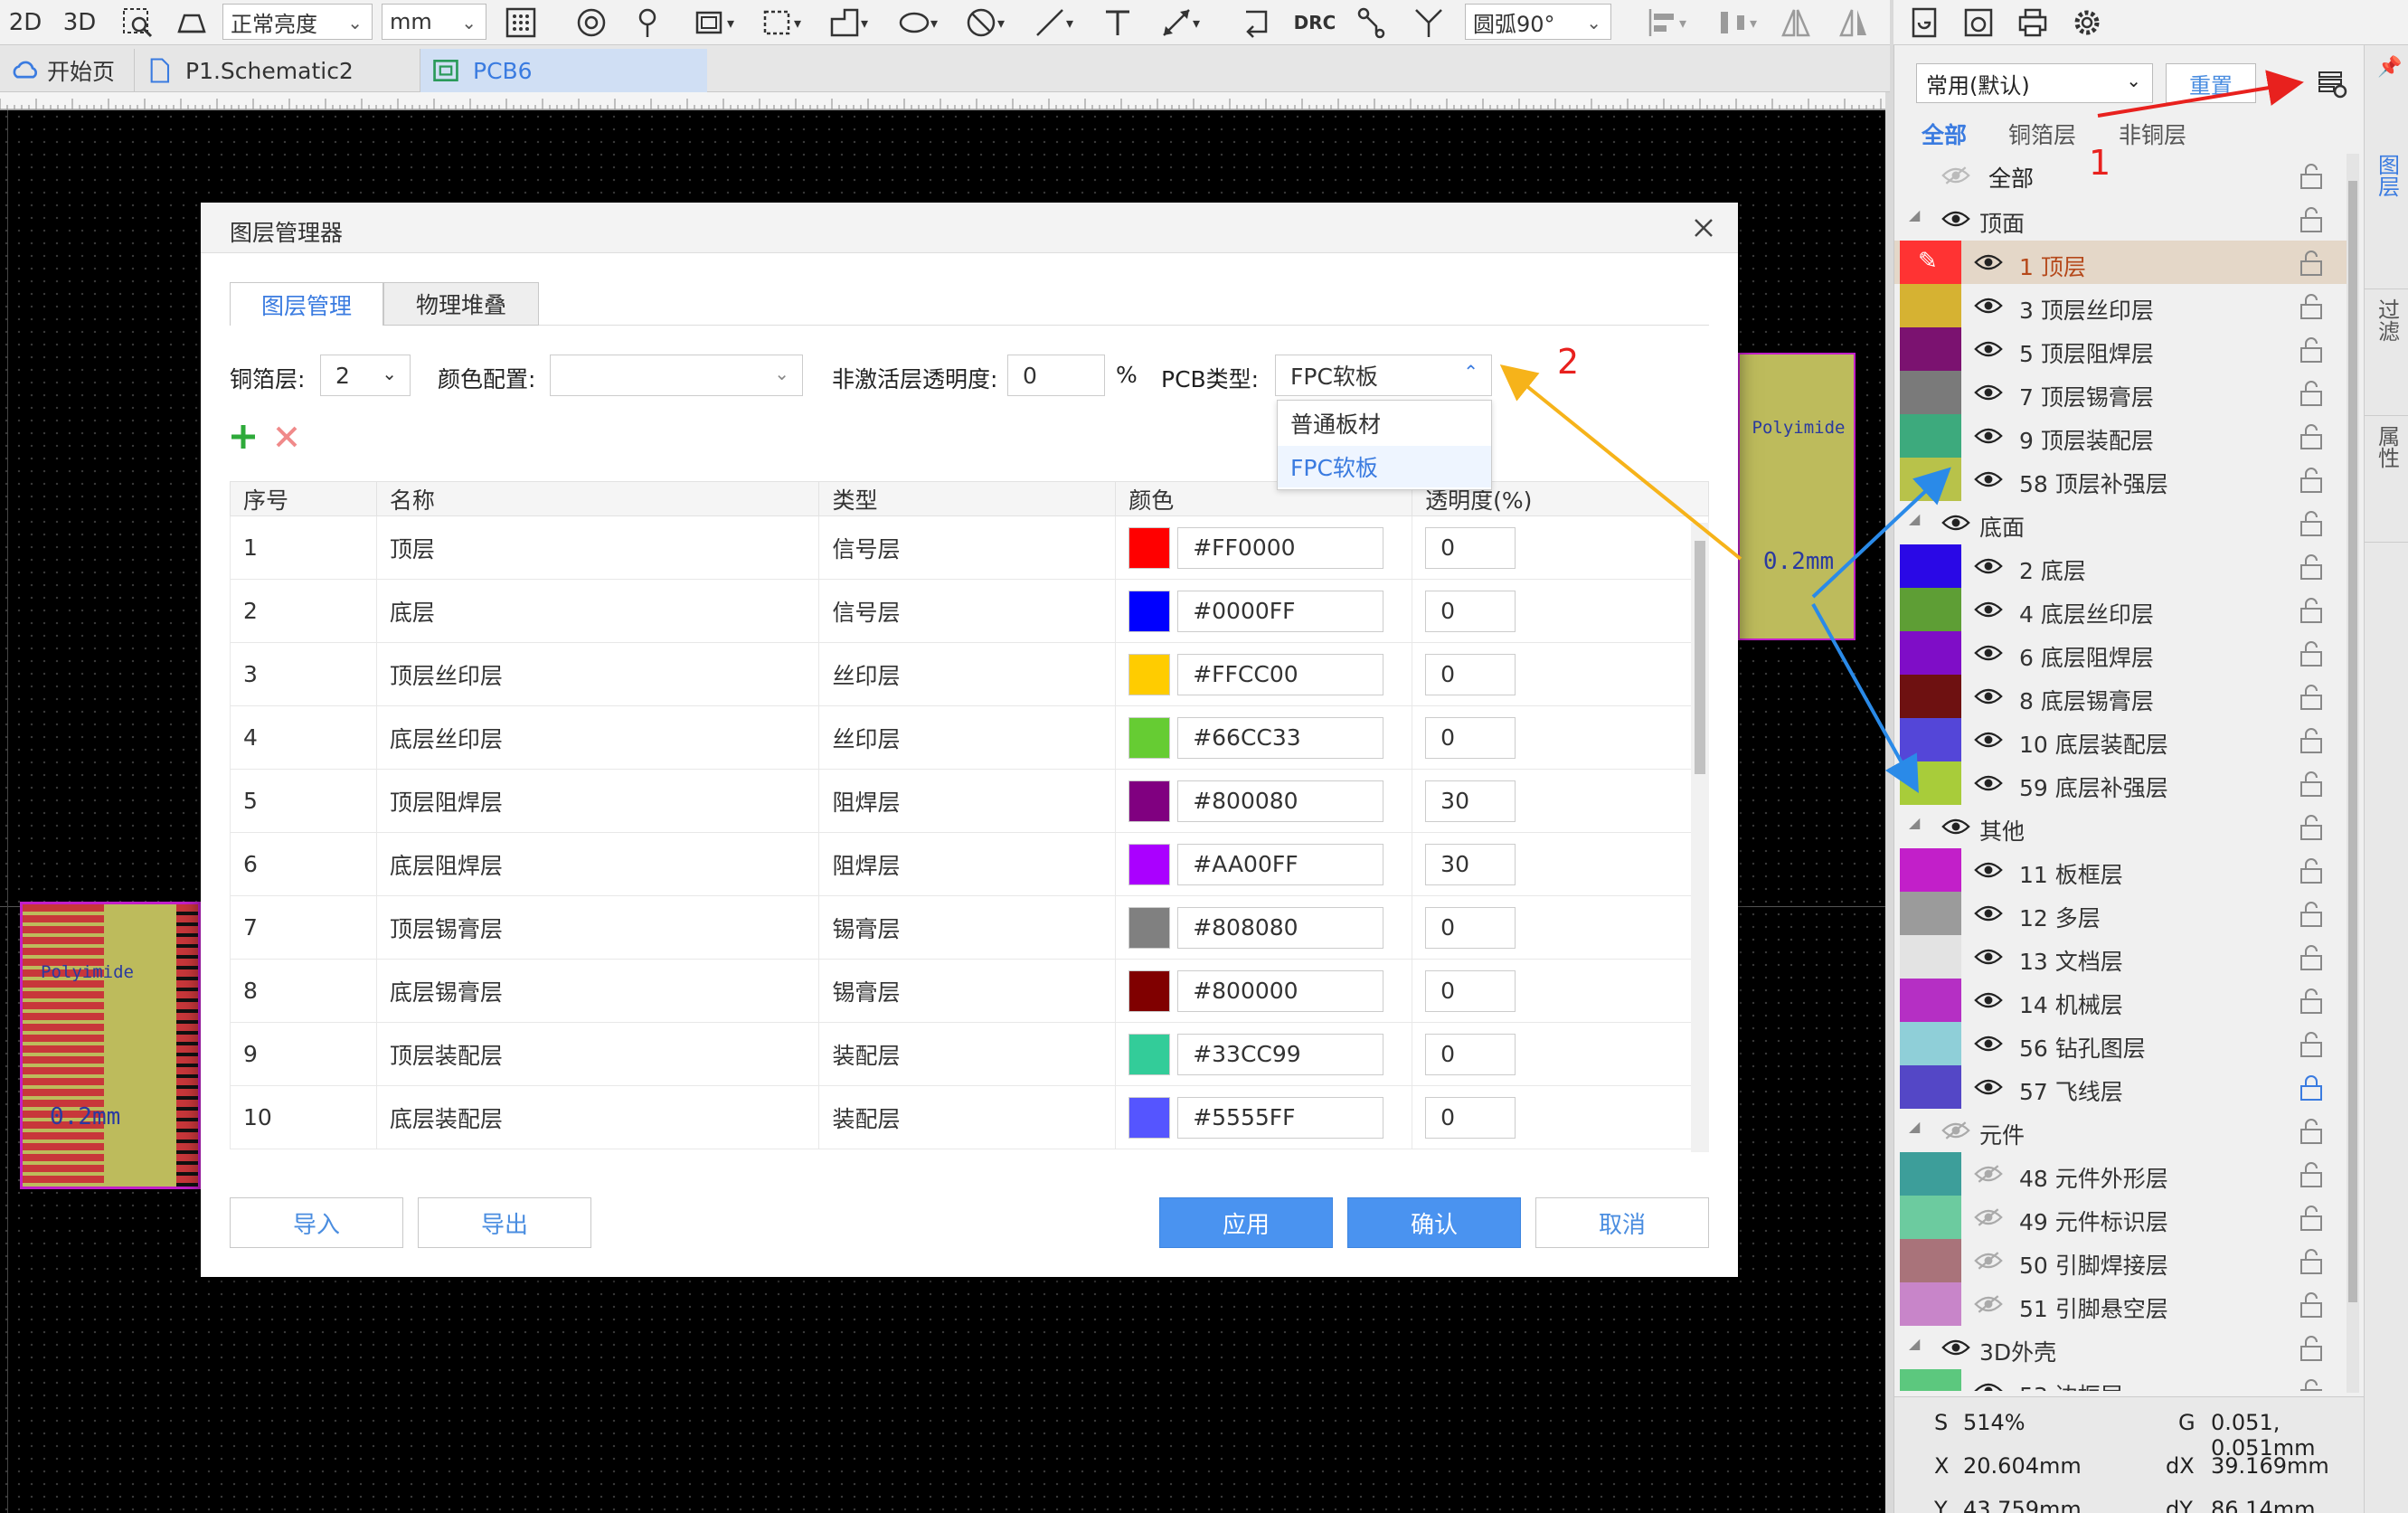  What do you see at coordinates (969, 927) in the screenshot?
I see `table-row: 7 顶层锡膏层 锡膏层 #808080 0` at bounding box center [969, 927].